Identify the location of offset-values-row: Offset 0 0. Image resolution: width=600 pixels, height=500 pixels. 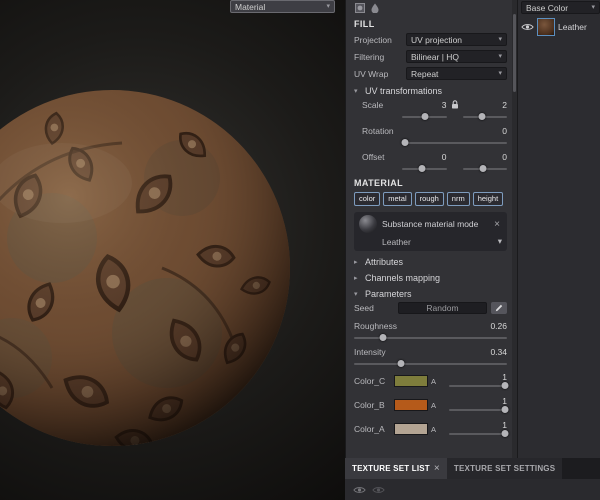
(434, 156).